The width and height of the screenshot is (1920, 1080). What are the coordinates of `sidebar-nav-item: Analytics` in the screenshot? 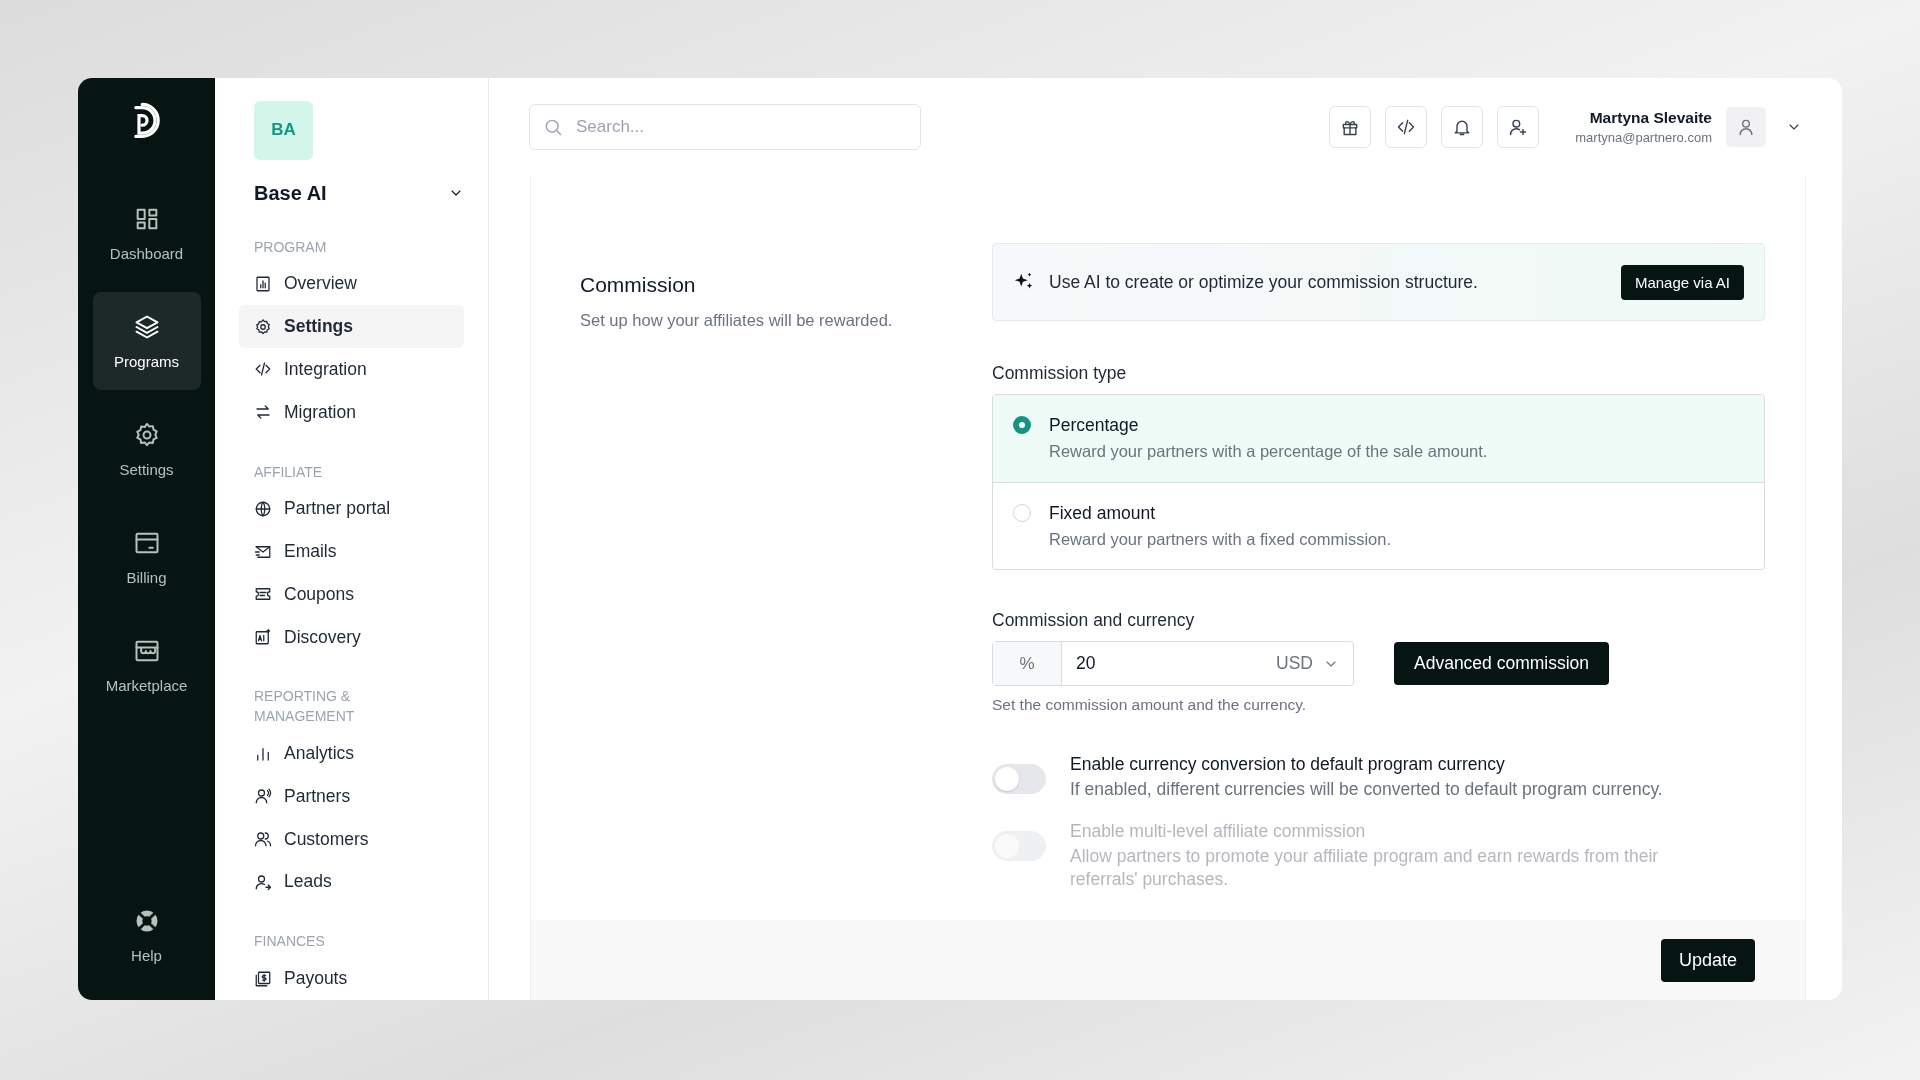 It's located at (351, 754).